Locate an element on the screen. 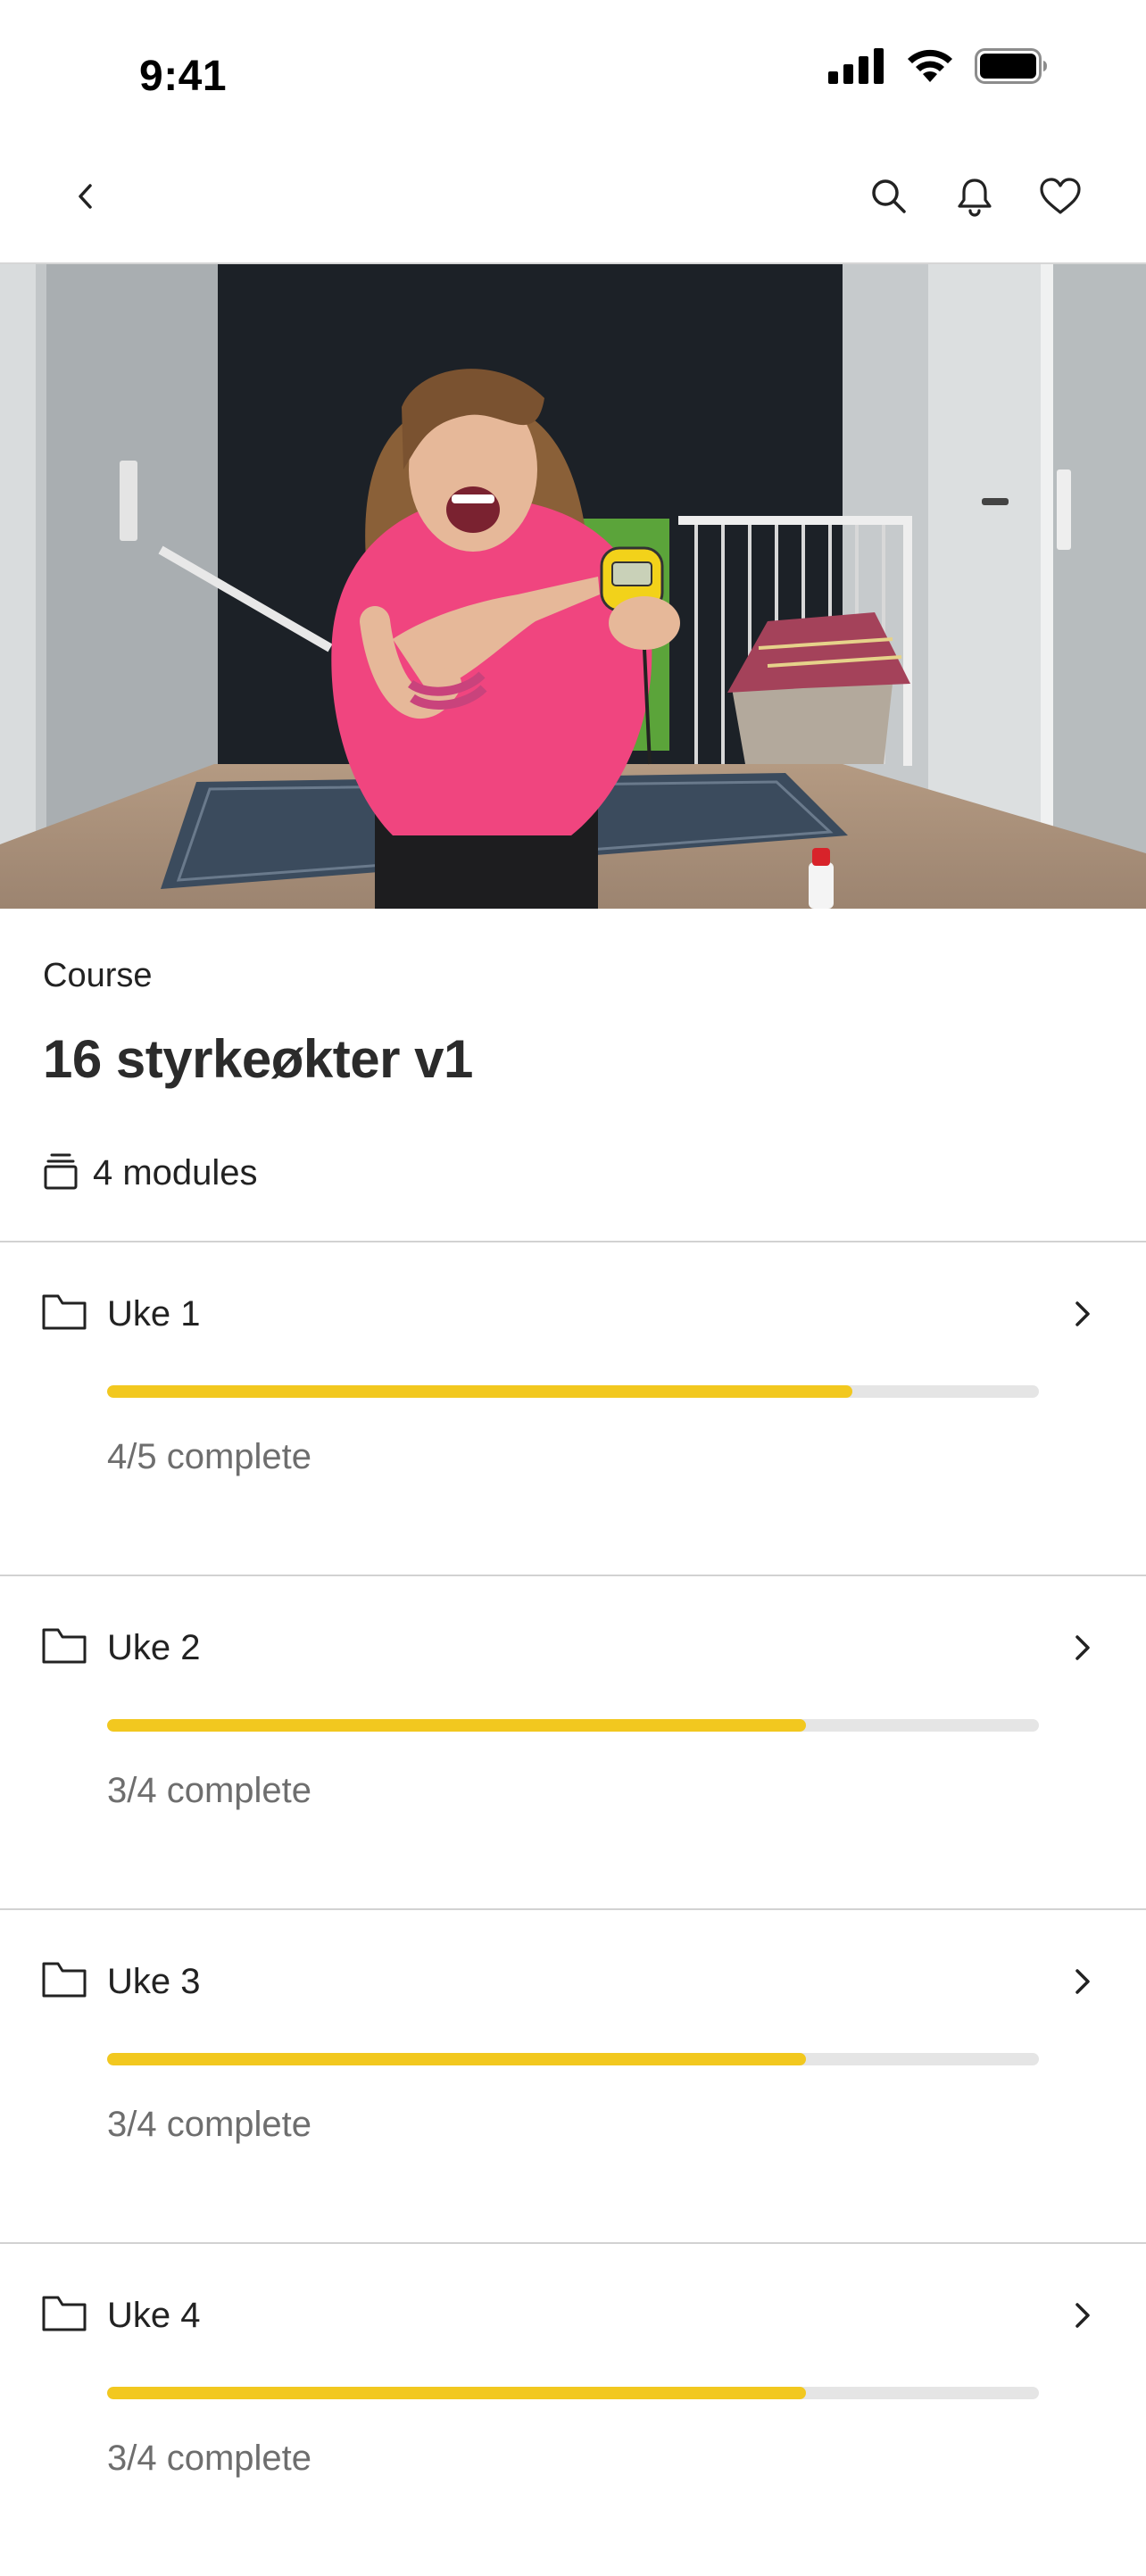 The width and height of the screenshot is (1146, 2576). bell-icon is located at coordinates (974, 199).